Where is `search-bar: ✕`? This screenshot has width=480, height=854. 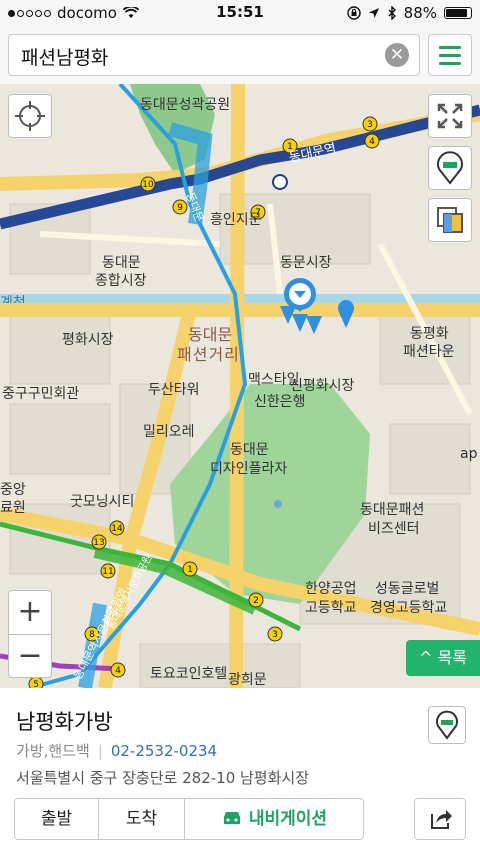 search-bar: ✕ is located at coordinates (240, 55).